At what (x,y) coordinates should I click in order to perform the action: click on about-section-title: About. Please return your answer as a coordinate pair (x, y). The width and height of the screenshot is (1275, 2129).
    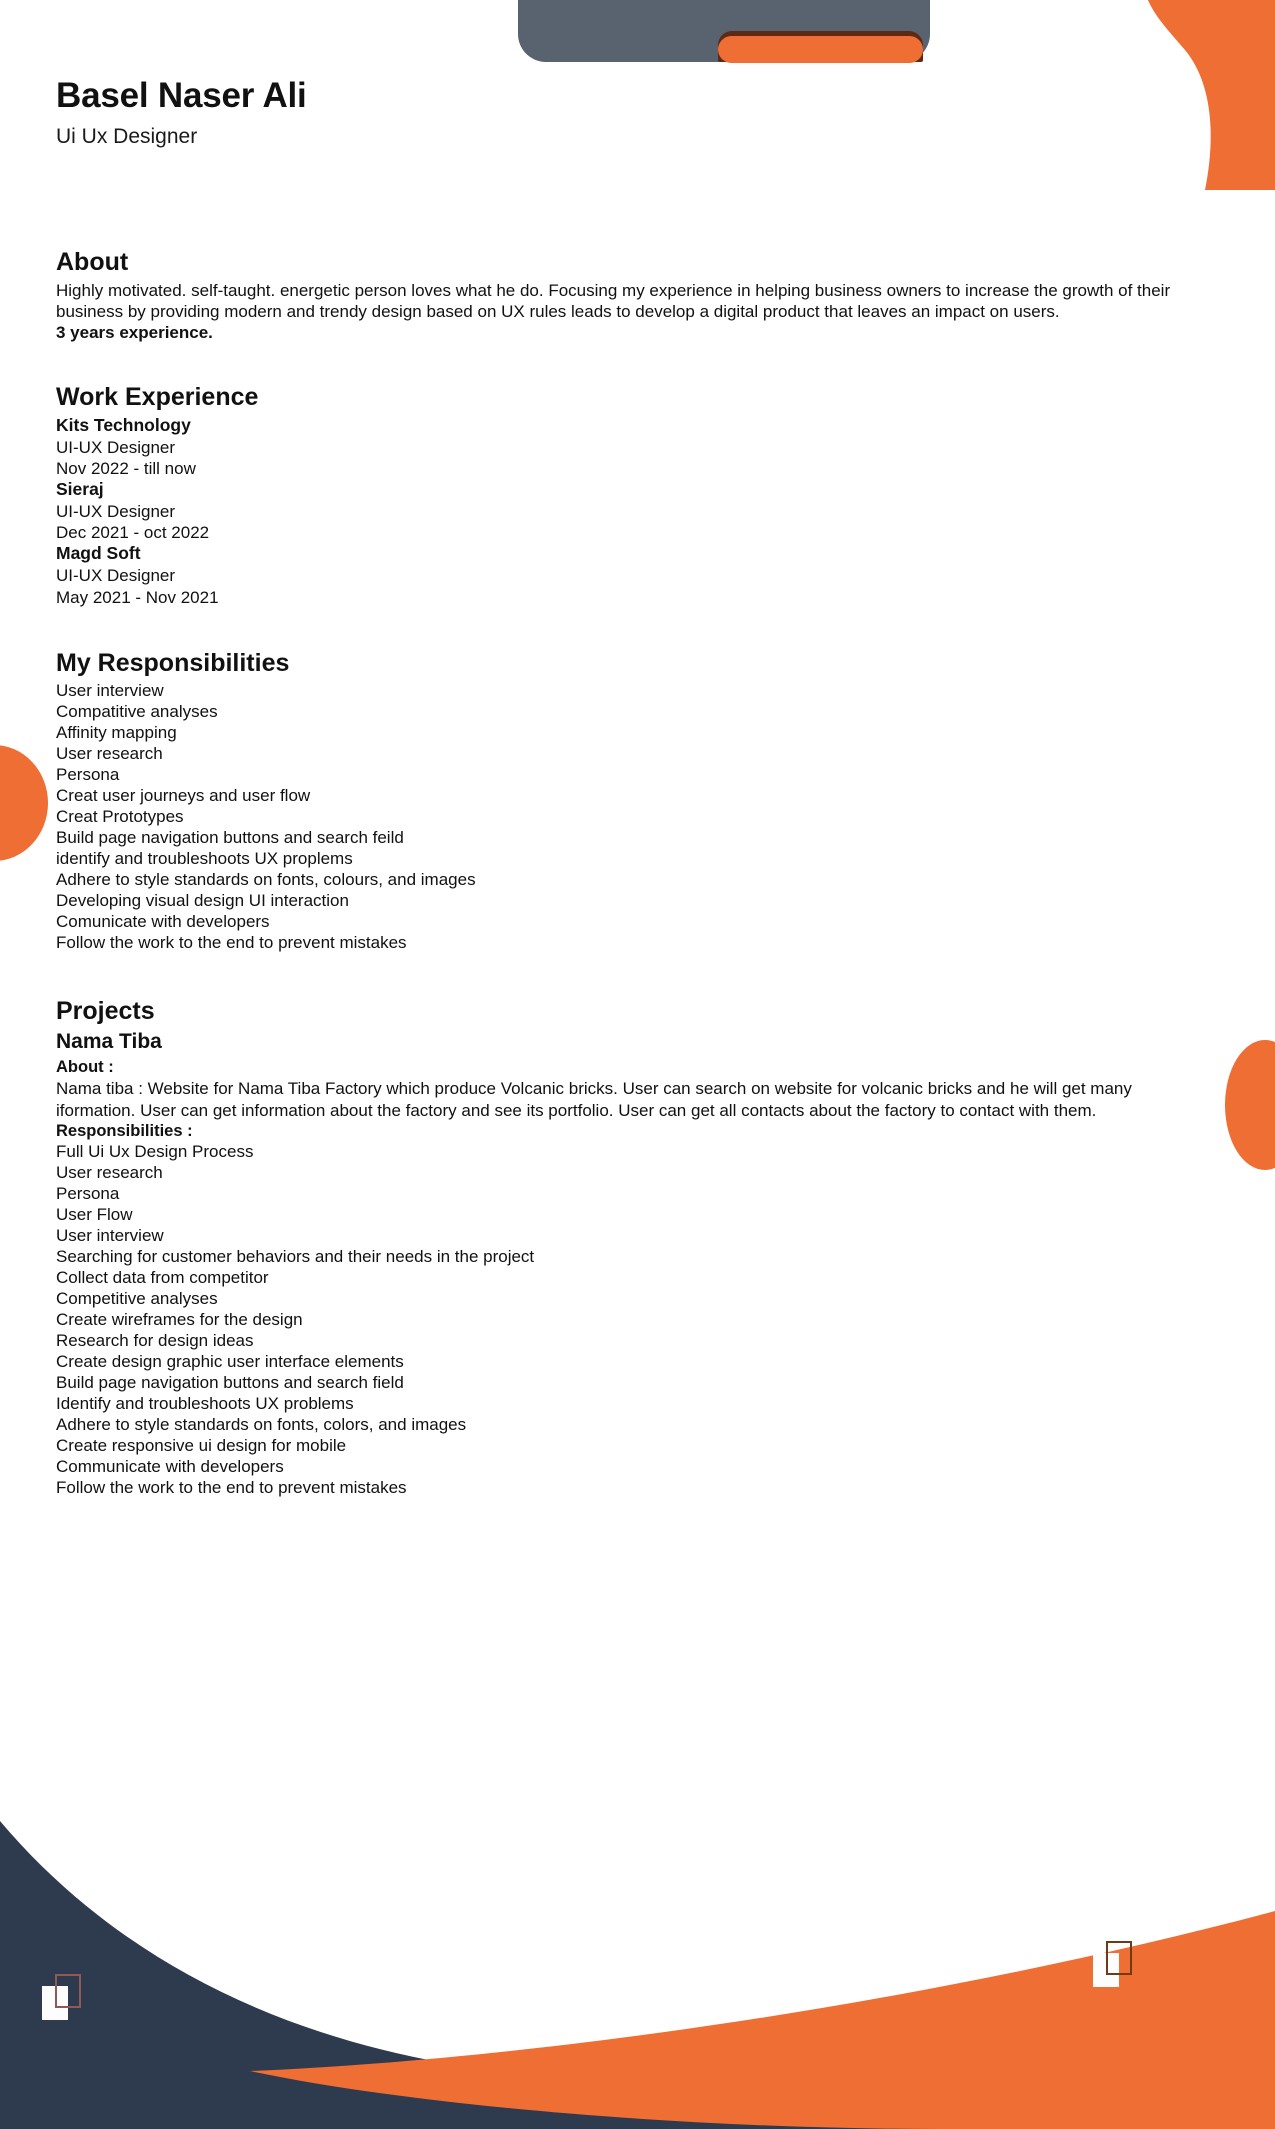
    Looking at the image, I should click on (92, 261).